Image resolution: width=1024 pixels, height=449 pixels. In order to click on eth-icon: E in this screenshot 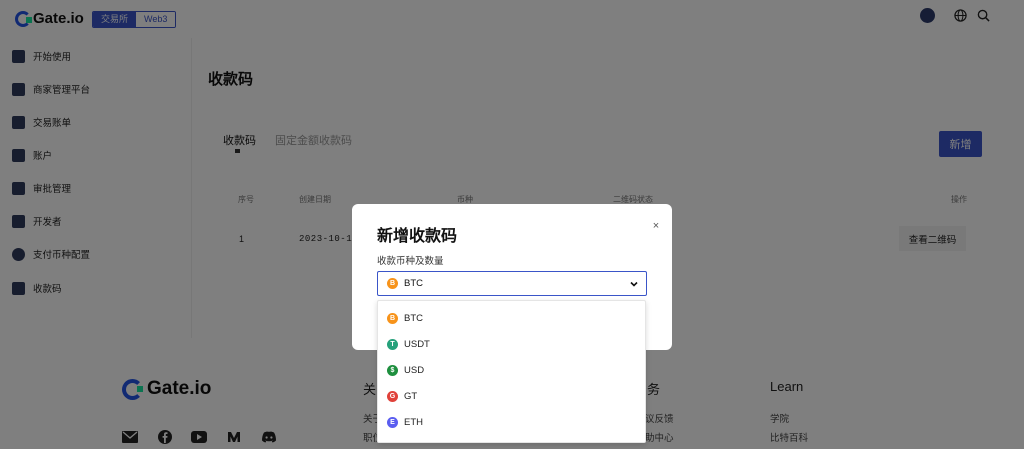, I will do `click(392, 422)`.